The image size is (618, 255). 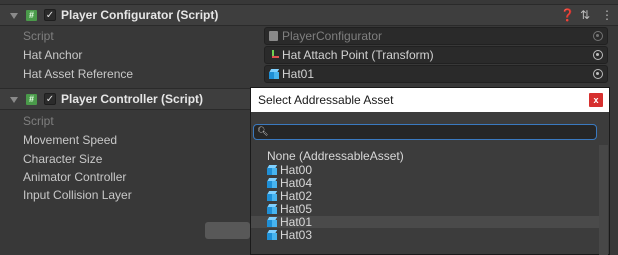 I want to click on list-item-none: None (AddressableAsset), so click(x=425, y=156).